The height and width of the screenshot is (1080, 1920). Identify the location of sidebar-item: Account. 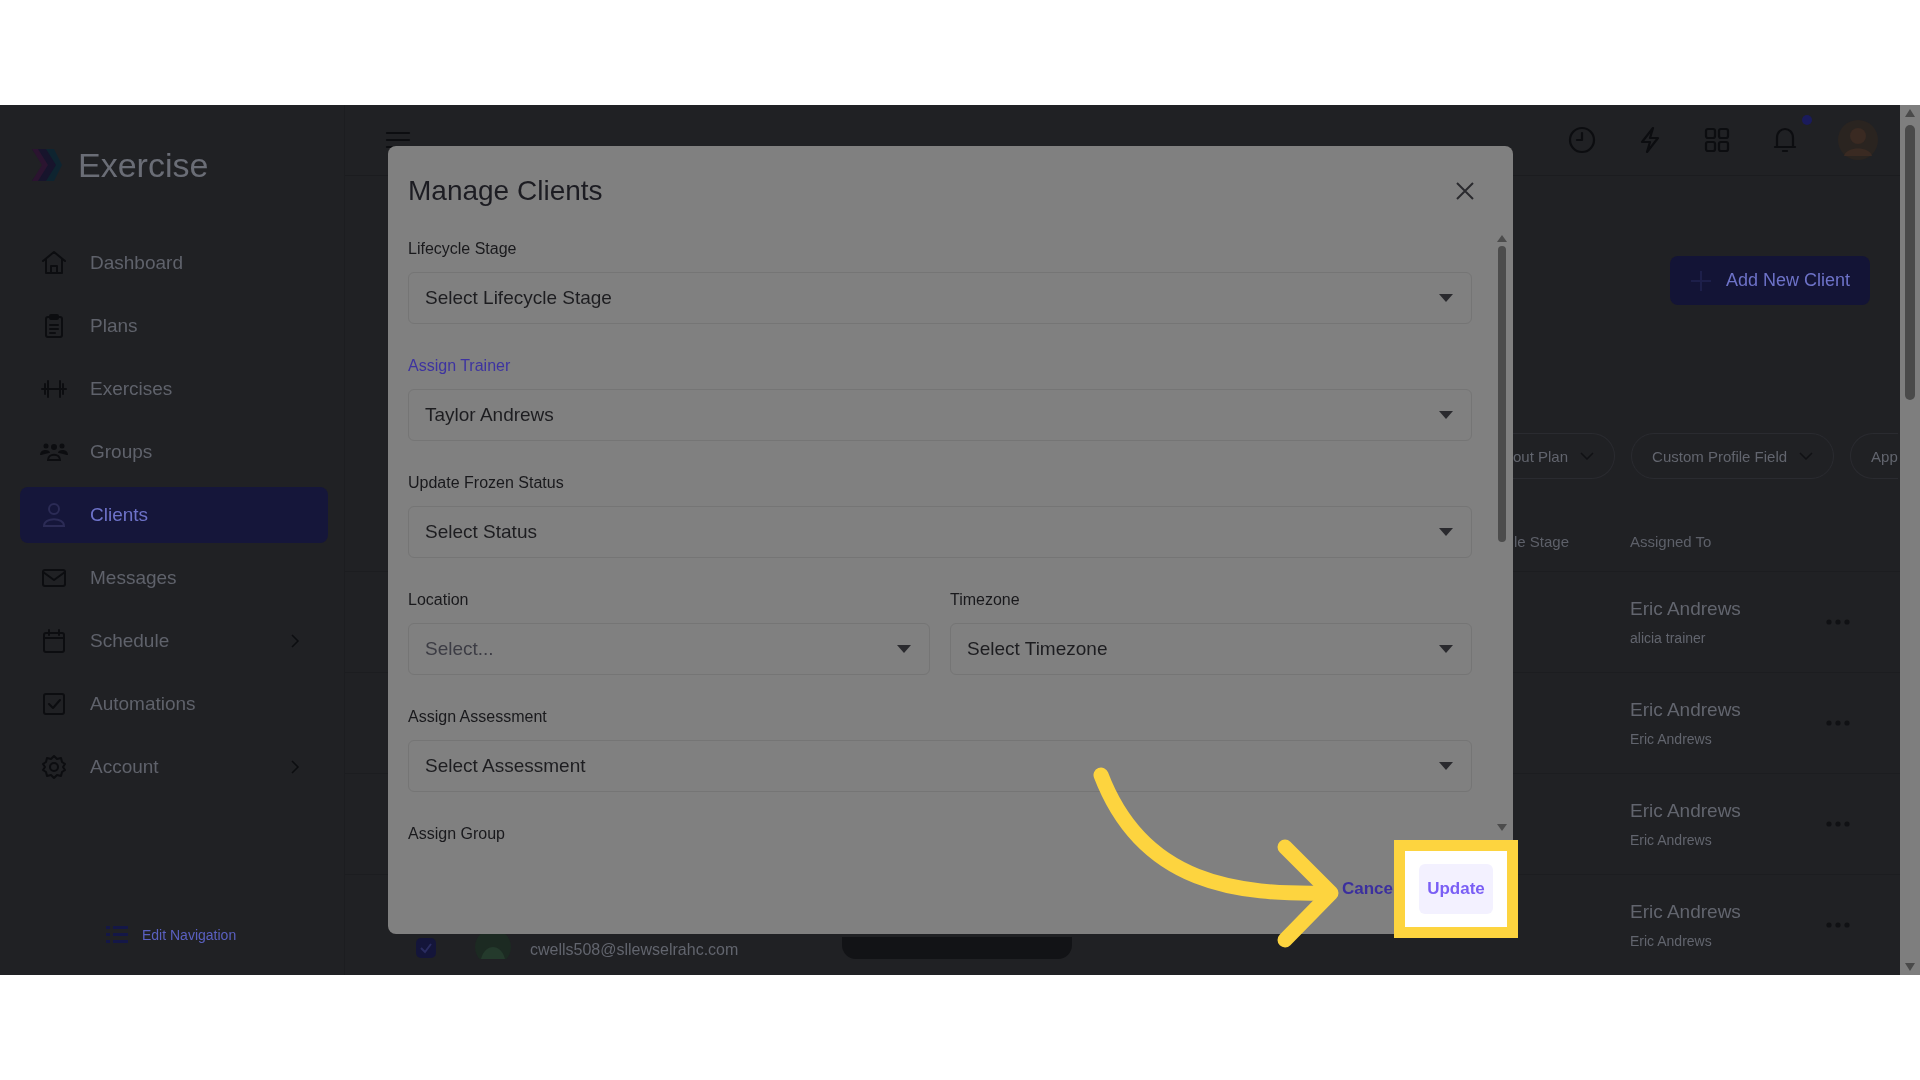
(174, 767).